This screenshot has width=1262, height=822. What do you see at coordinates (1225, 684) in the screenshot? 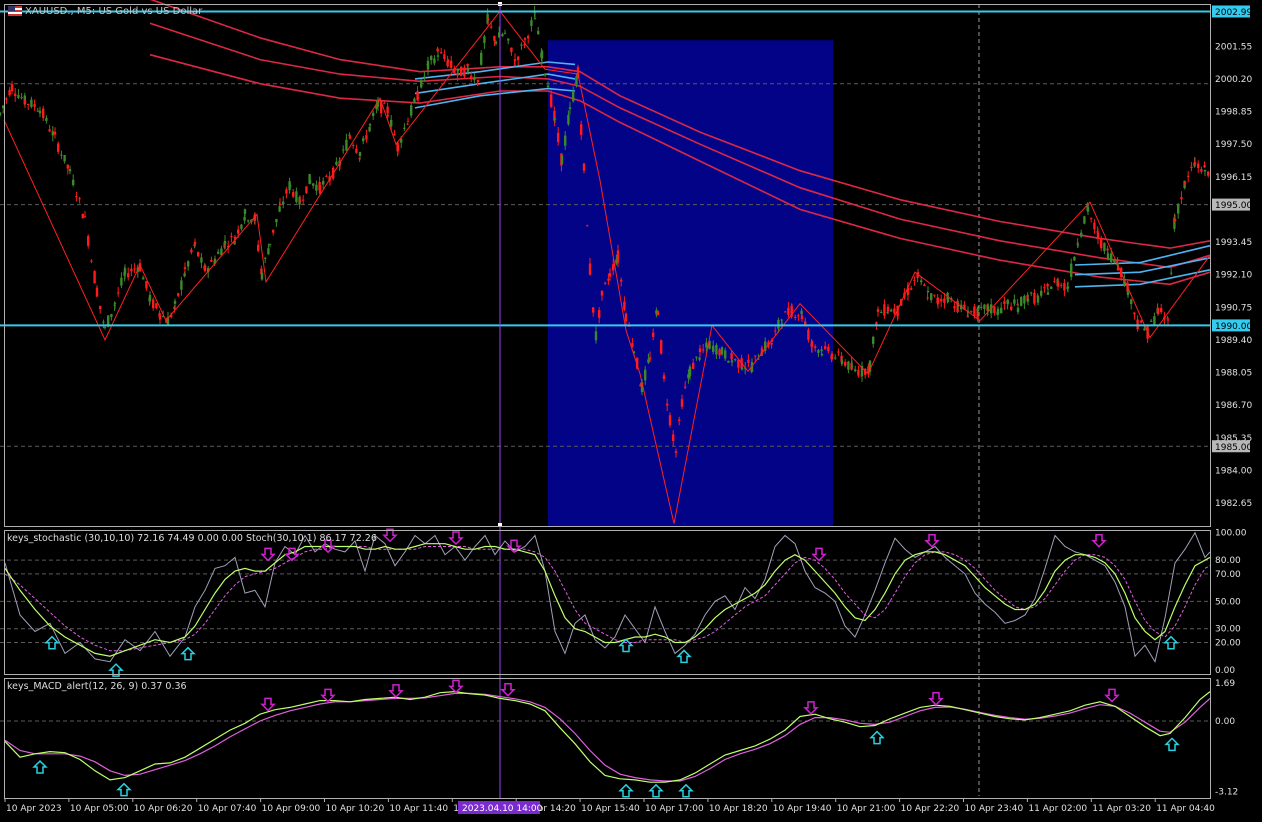
I see `macd-tick-label: 1.69` at bounding box center [1225, 684].